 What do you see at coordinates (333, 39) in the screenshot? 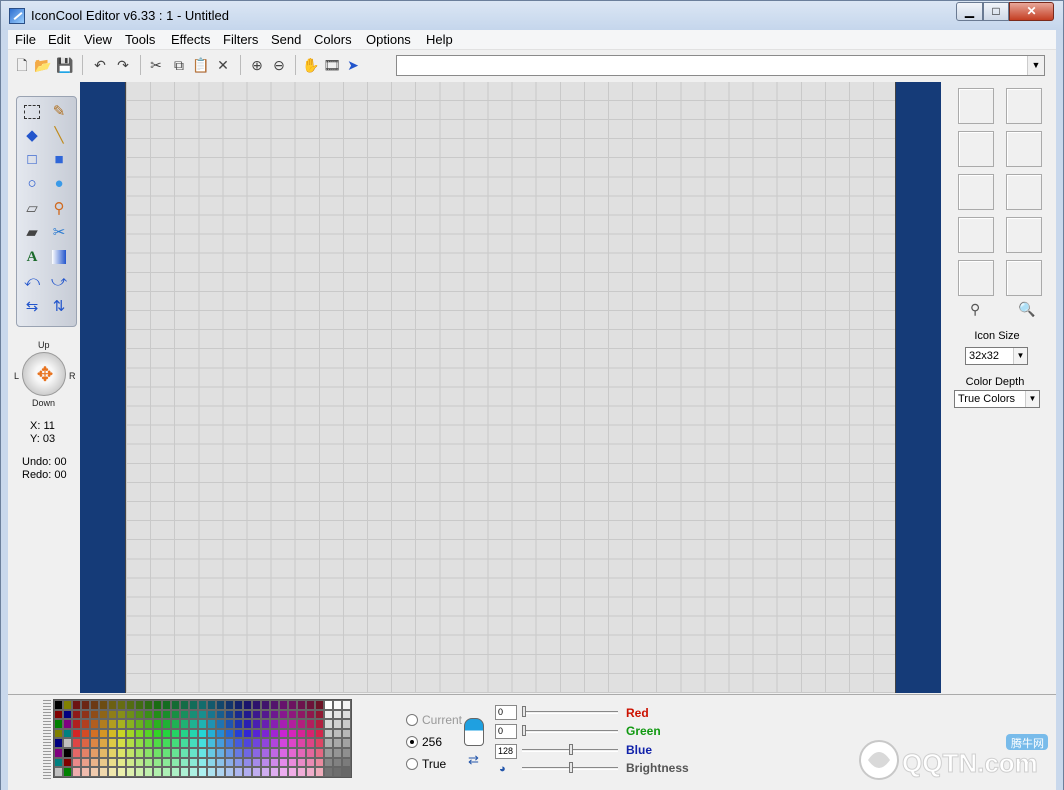
I see `menu-colors: Colors` at bounding box center [333, 39].